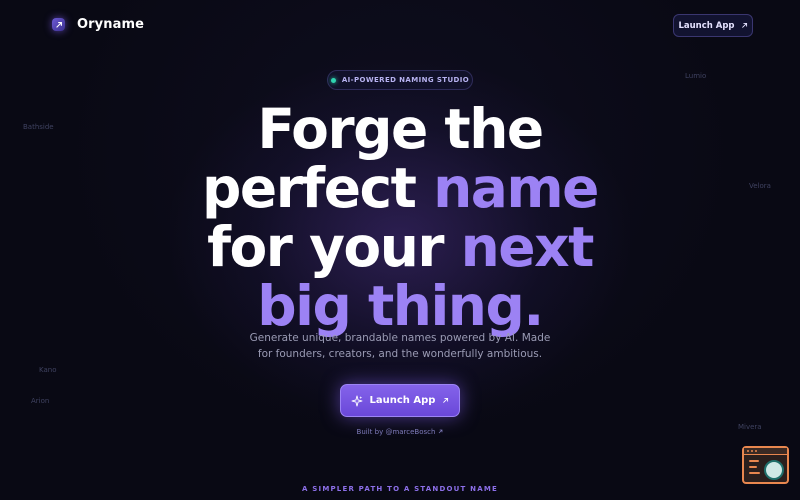 This screenshot has height=500, width=800. Describe the element at coordinates (405, 80) in the screenshot. I see `badge-text: AI-POWERED NAMING STUDIO` at that location.